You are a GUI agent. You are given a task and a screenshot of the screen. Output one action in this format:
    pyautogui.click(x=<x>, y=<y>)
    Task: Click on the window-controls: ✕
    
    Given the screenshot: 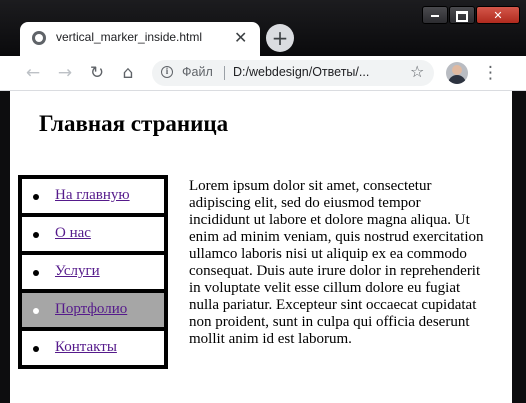 What is the action you would take?
    pyautogui.click(x=470, y=15)
    